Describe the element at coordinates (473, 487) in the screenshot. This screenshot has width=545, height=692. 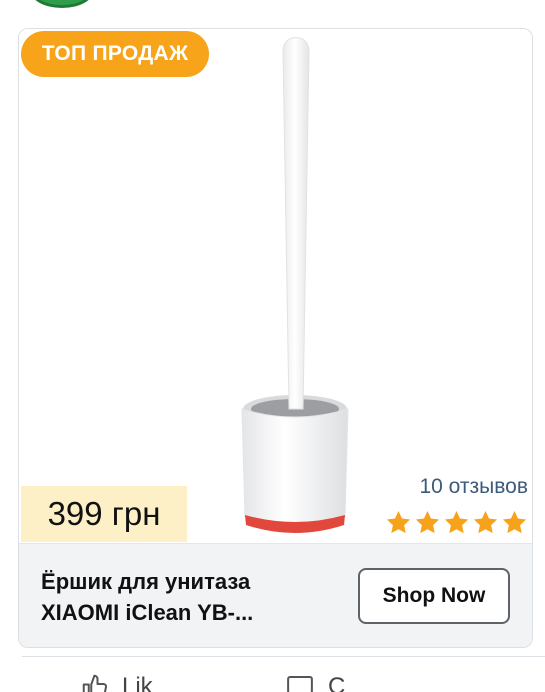
I see `reviews-count: 10 отзывов` at that location.